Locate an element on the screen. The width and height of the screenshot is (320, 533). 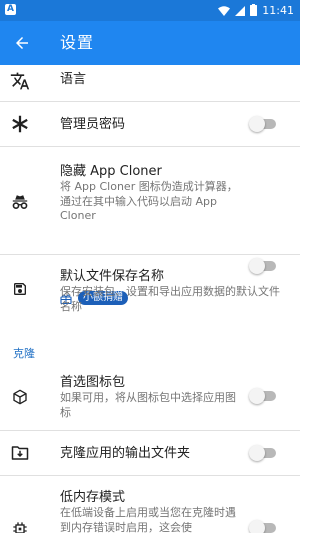
pref-admin-password-text: 管理员密码 is located at coordinates (150, 124).